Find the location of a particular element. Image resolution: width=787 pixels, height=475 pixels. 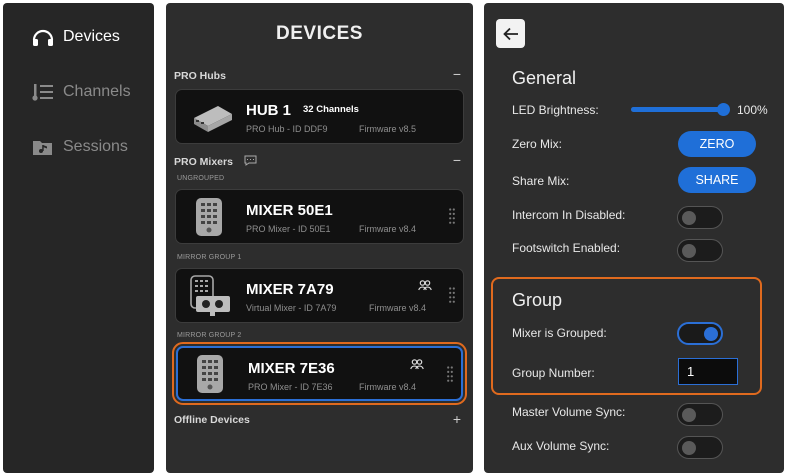

nav-item-channels: Channels is located at coordinates (81, 92).